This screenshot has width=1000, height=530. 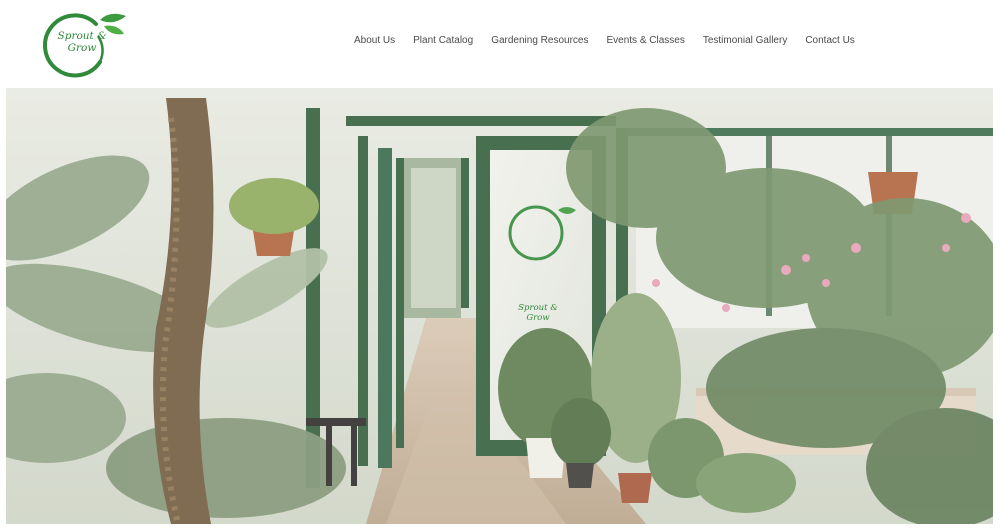 What do you see at coordinates (538, 318) in the screenshot?
I see `door-sign-line2: Grow` at bounding box center [538, 318].